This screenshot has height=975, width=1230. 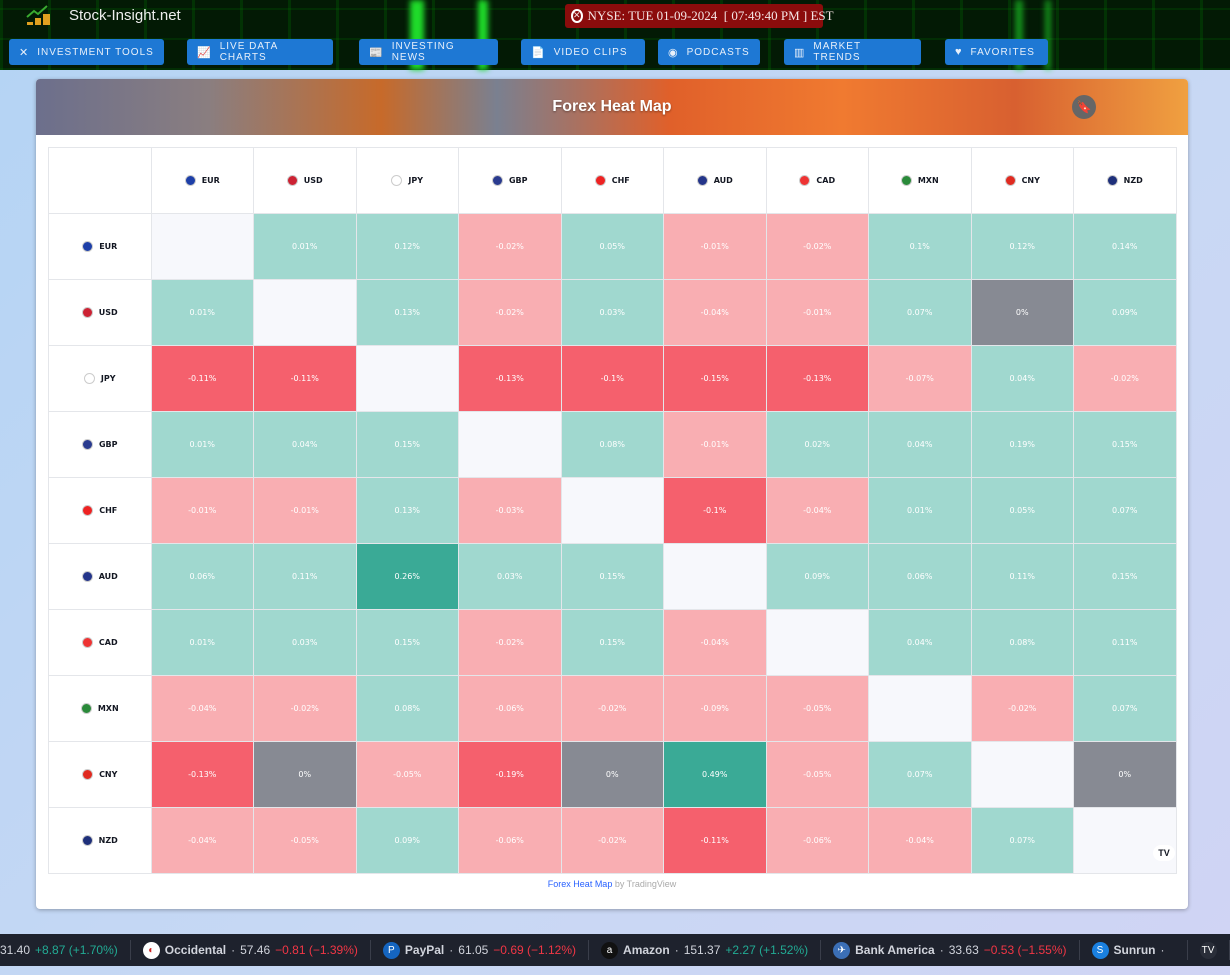 I want to click on ticker-item: ✈ Bank America · 33.63 −0.53 (−1.55%), so click(x=950, y=950).